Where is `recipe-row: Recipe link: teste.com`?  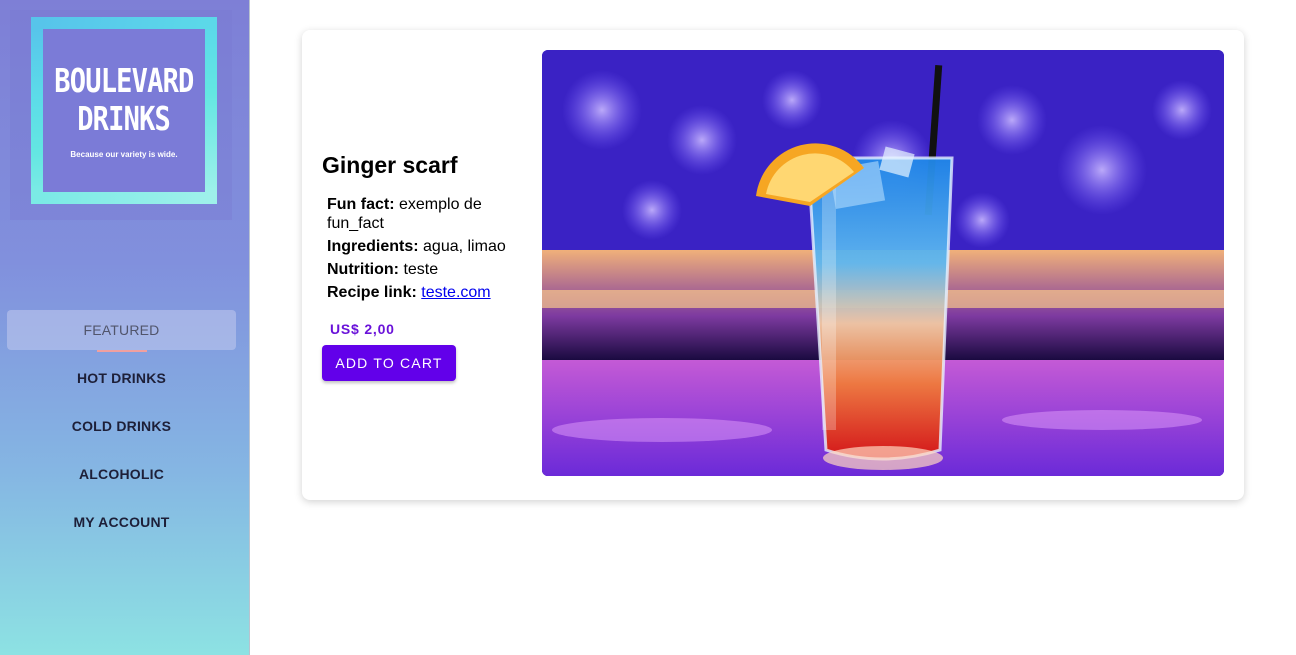
recipe-row: Recipe link: teste.com is located at coordinates (424, 292).